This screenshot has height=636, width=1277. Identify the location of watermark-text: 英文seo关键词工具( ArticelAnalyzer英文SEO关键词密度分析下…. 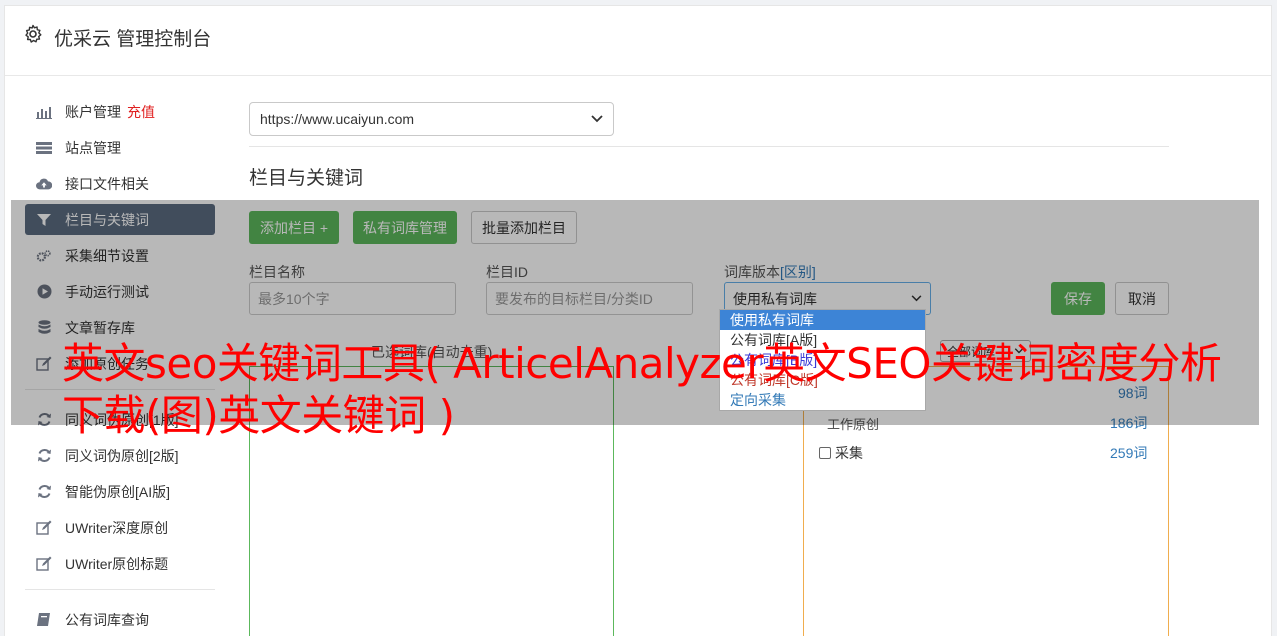
(642, 389).